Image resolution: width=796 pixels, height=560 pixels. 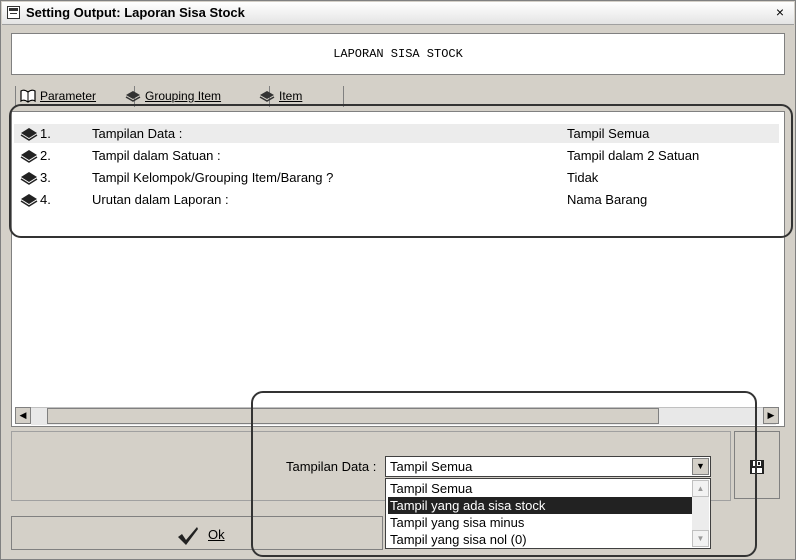 I want to click on horizontal-scrollbar, so click(x=403, y=416).